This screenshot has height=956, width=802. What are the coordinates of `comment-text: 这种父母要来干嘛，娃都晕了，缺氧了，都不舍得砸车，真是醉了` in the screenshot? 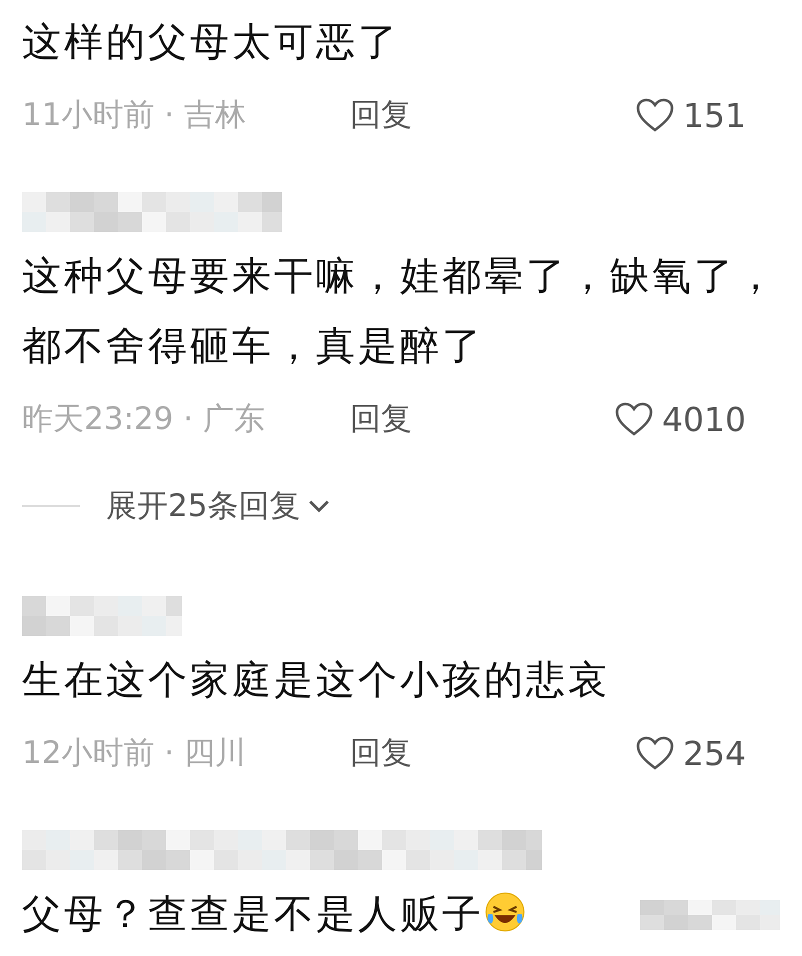 It's located at (400, 312).